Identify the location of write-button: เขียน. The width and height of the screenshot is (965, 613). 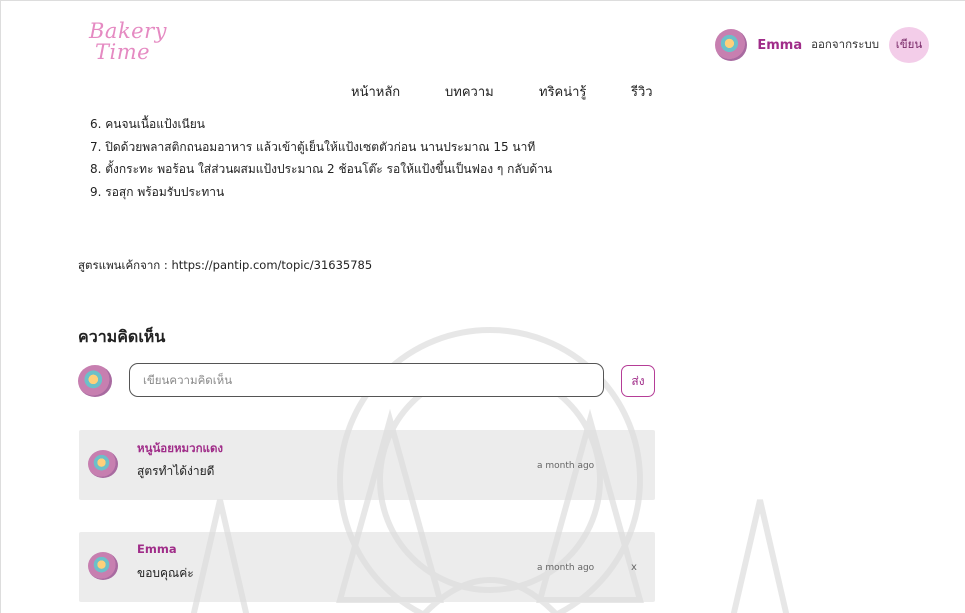
(909, 45).